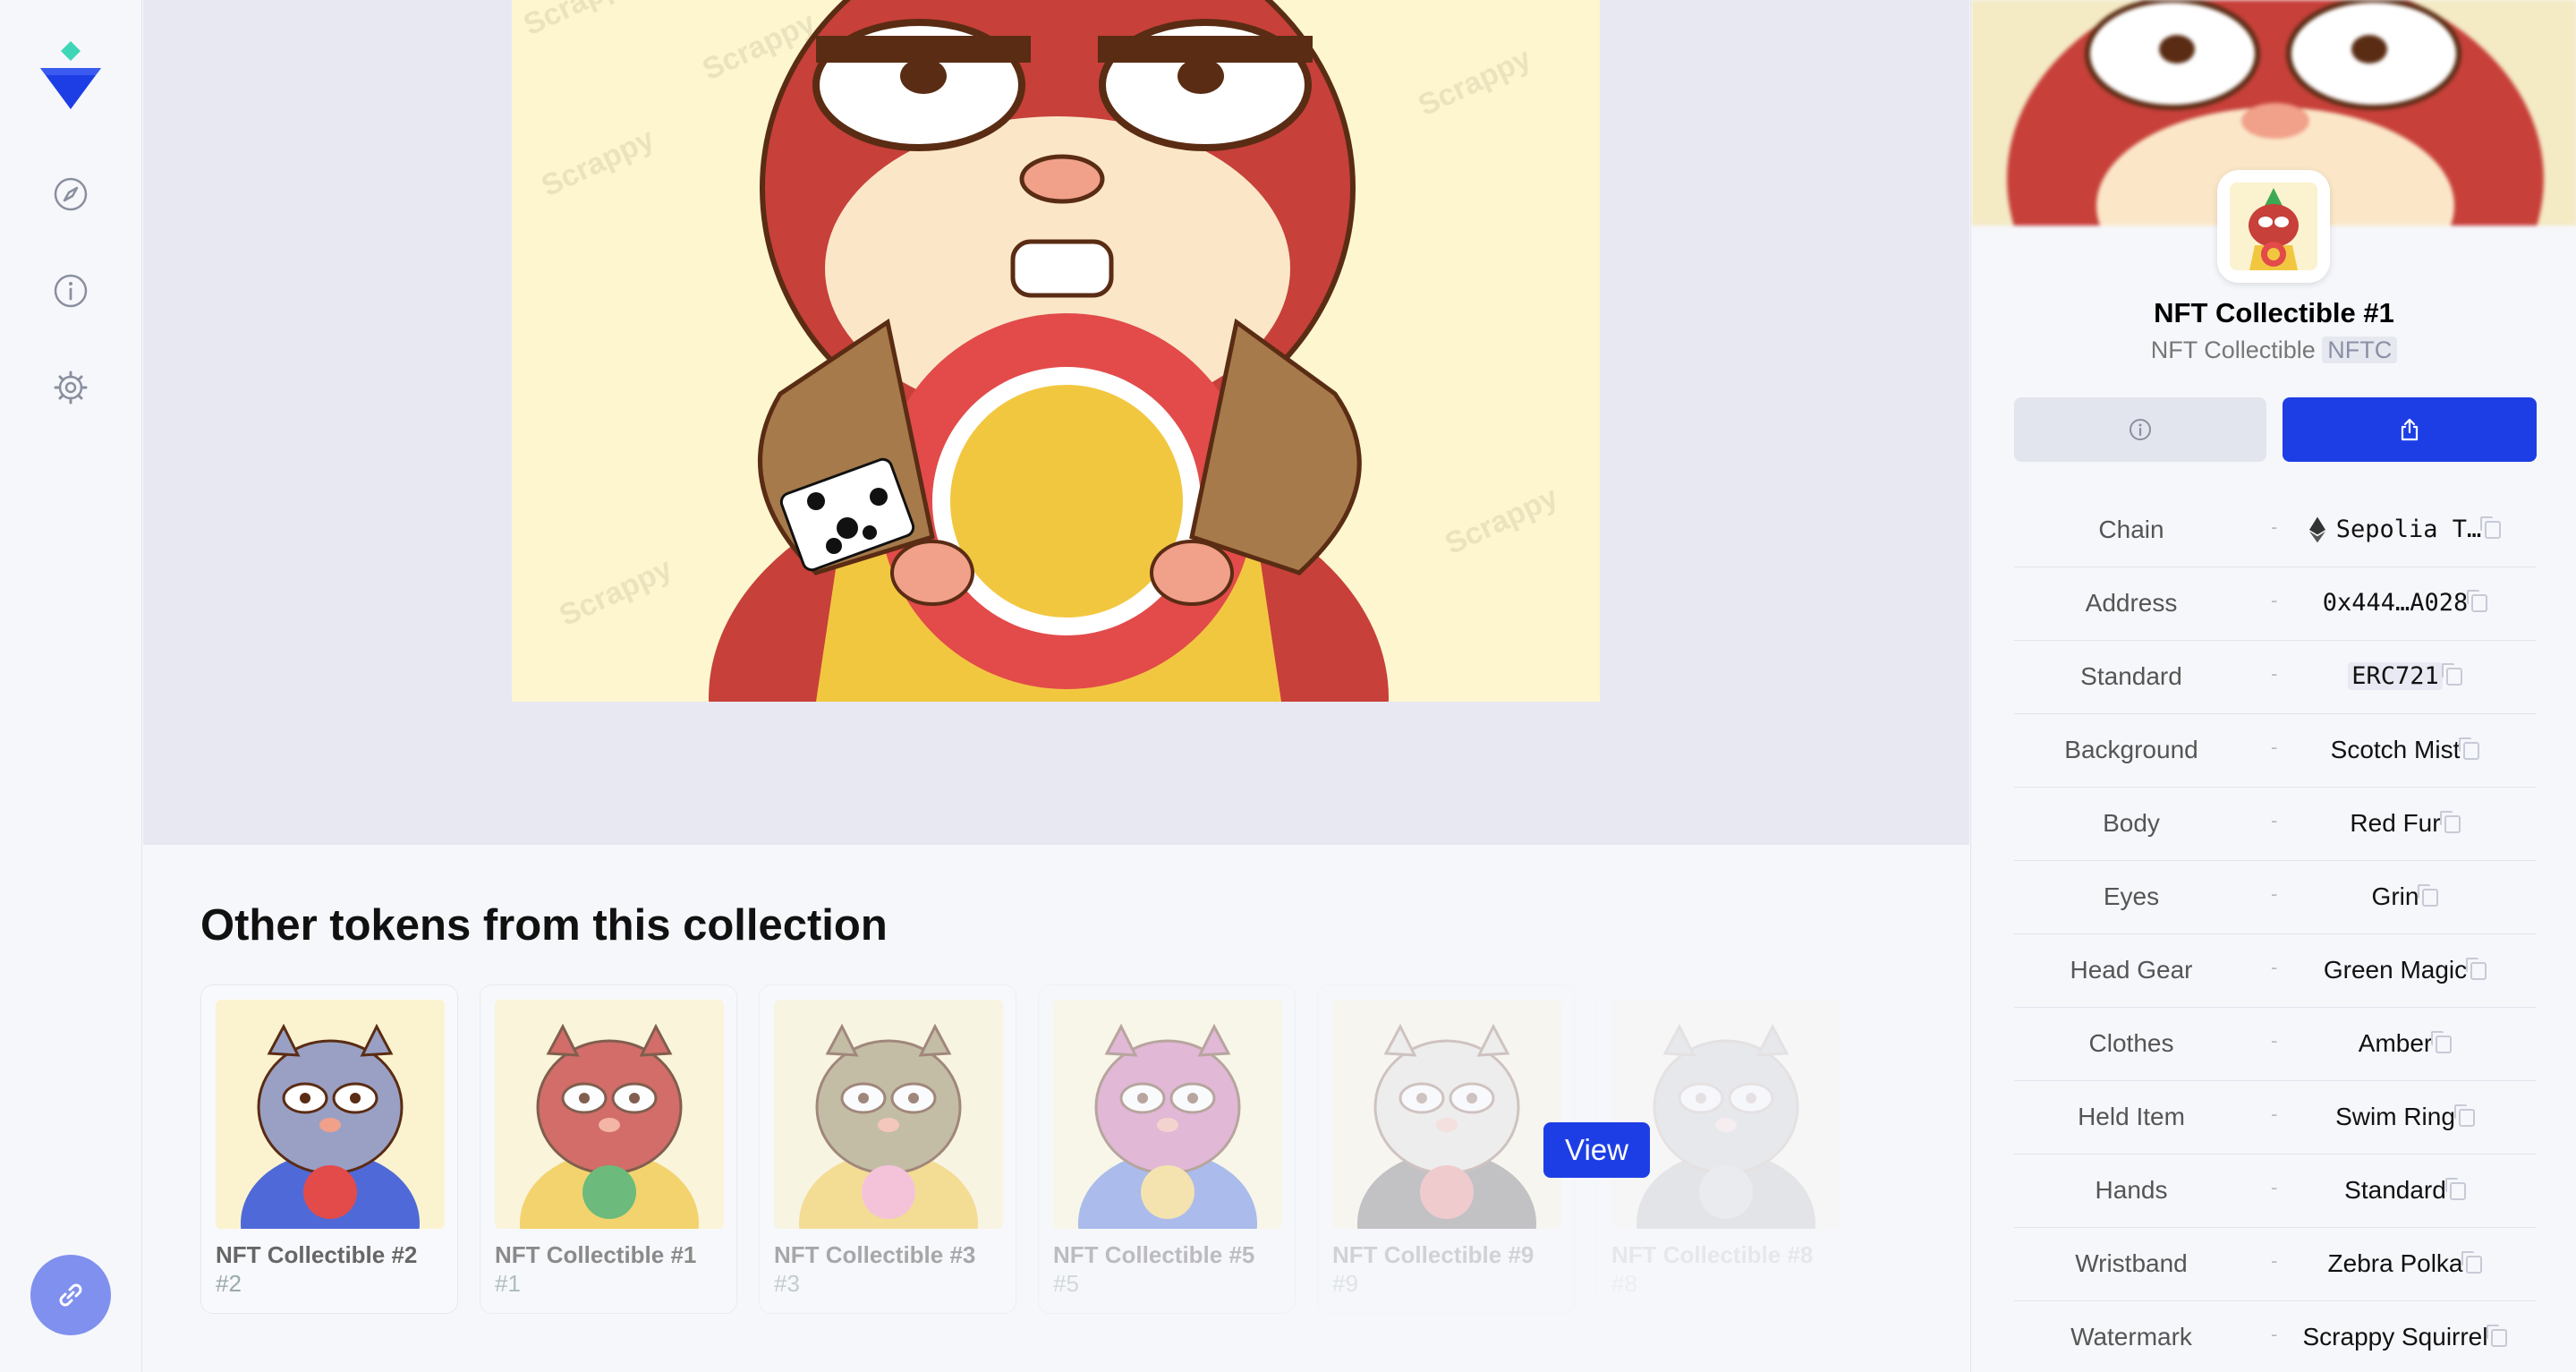 The image size is (2576, 1372). Describe the element at coordinates (508, 1283) in the screenshot. I see `token-card-id: #1` at that location.